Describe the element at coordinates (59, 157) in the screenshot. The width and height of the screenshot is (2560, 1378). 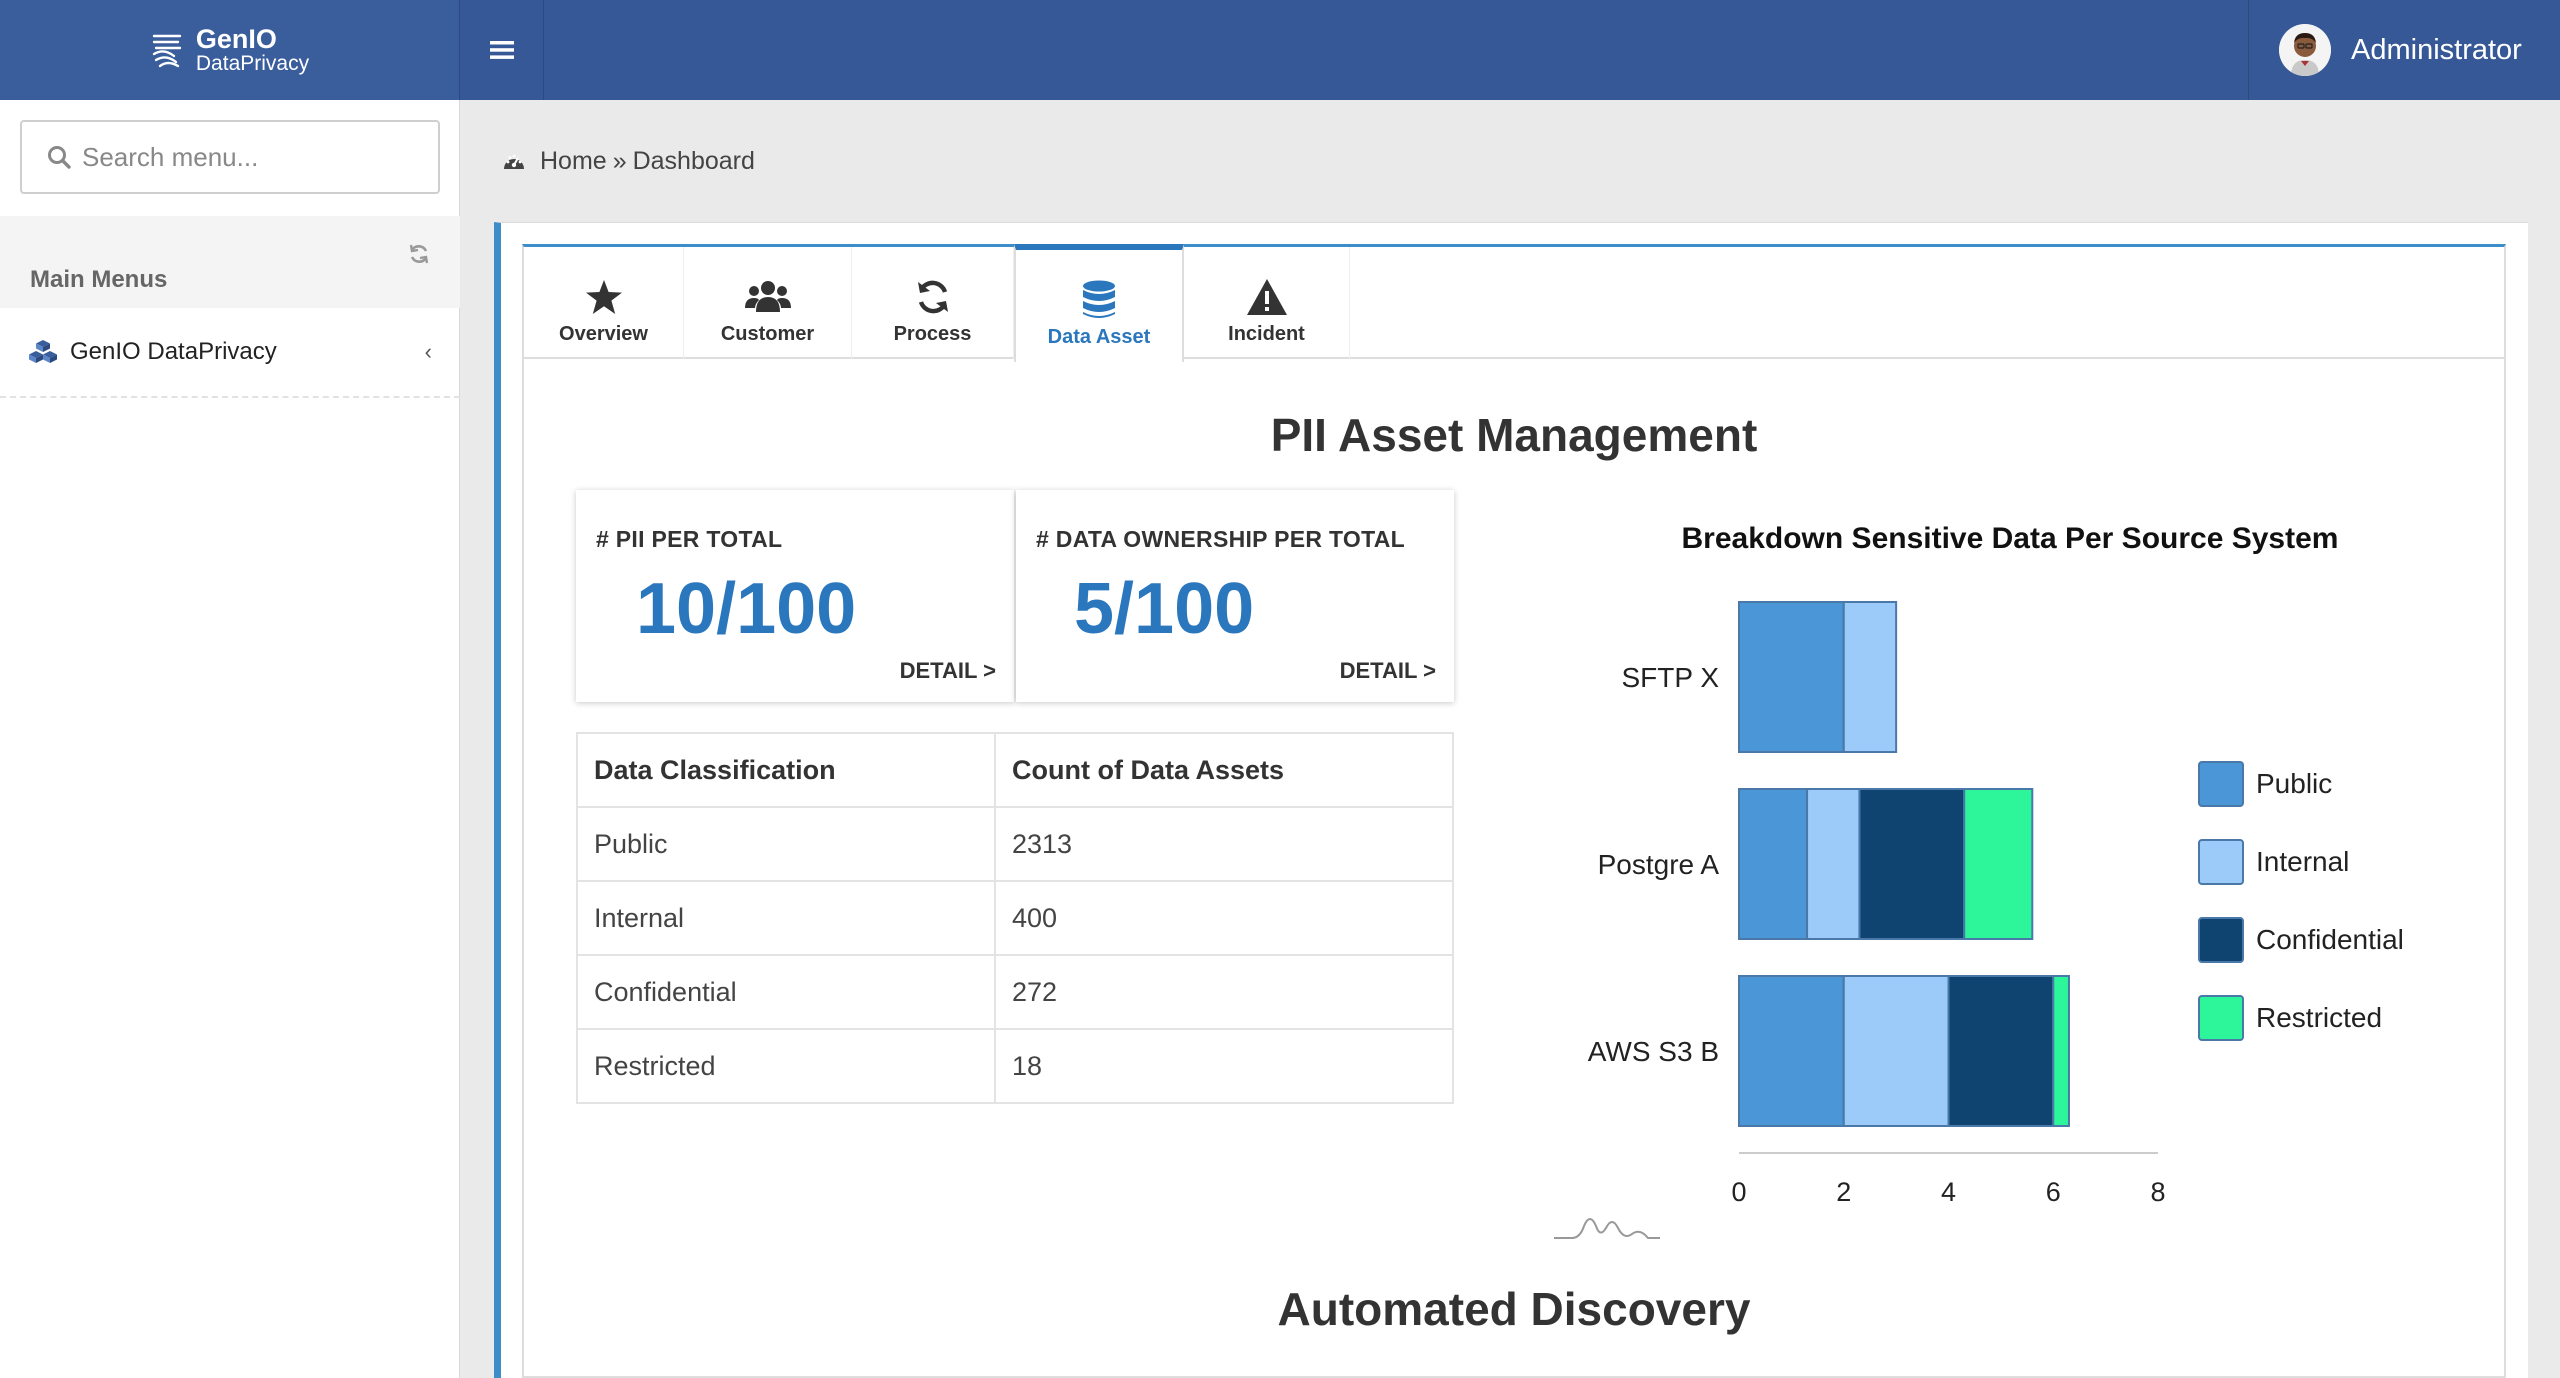
I see `search-icon` at that location.